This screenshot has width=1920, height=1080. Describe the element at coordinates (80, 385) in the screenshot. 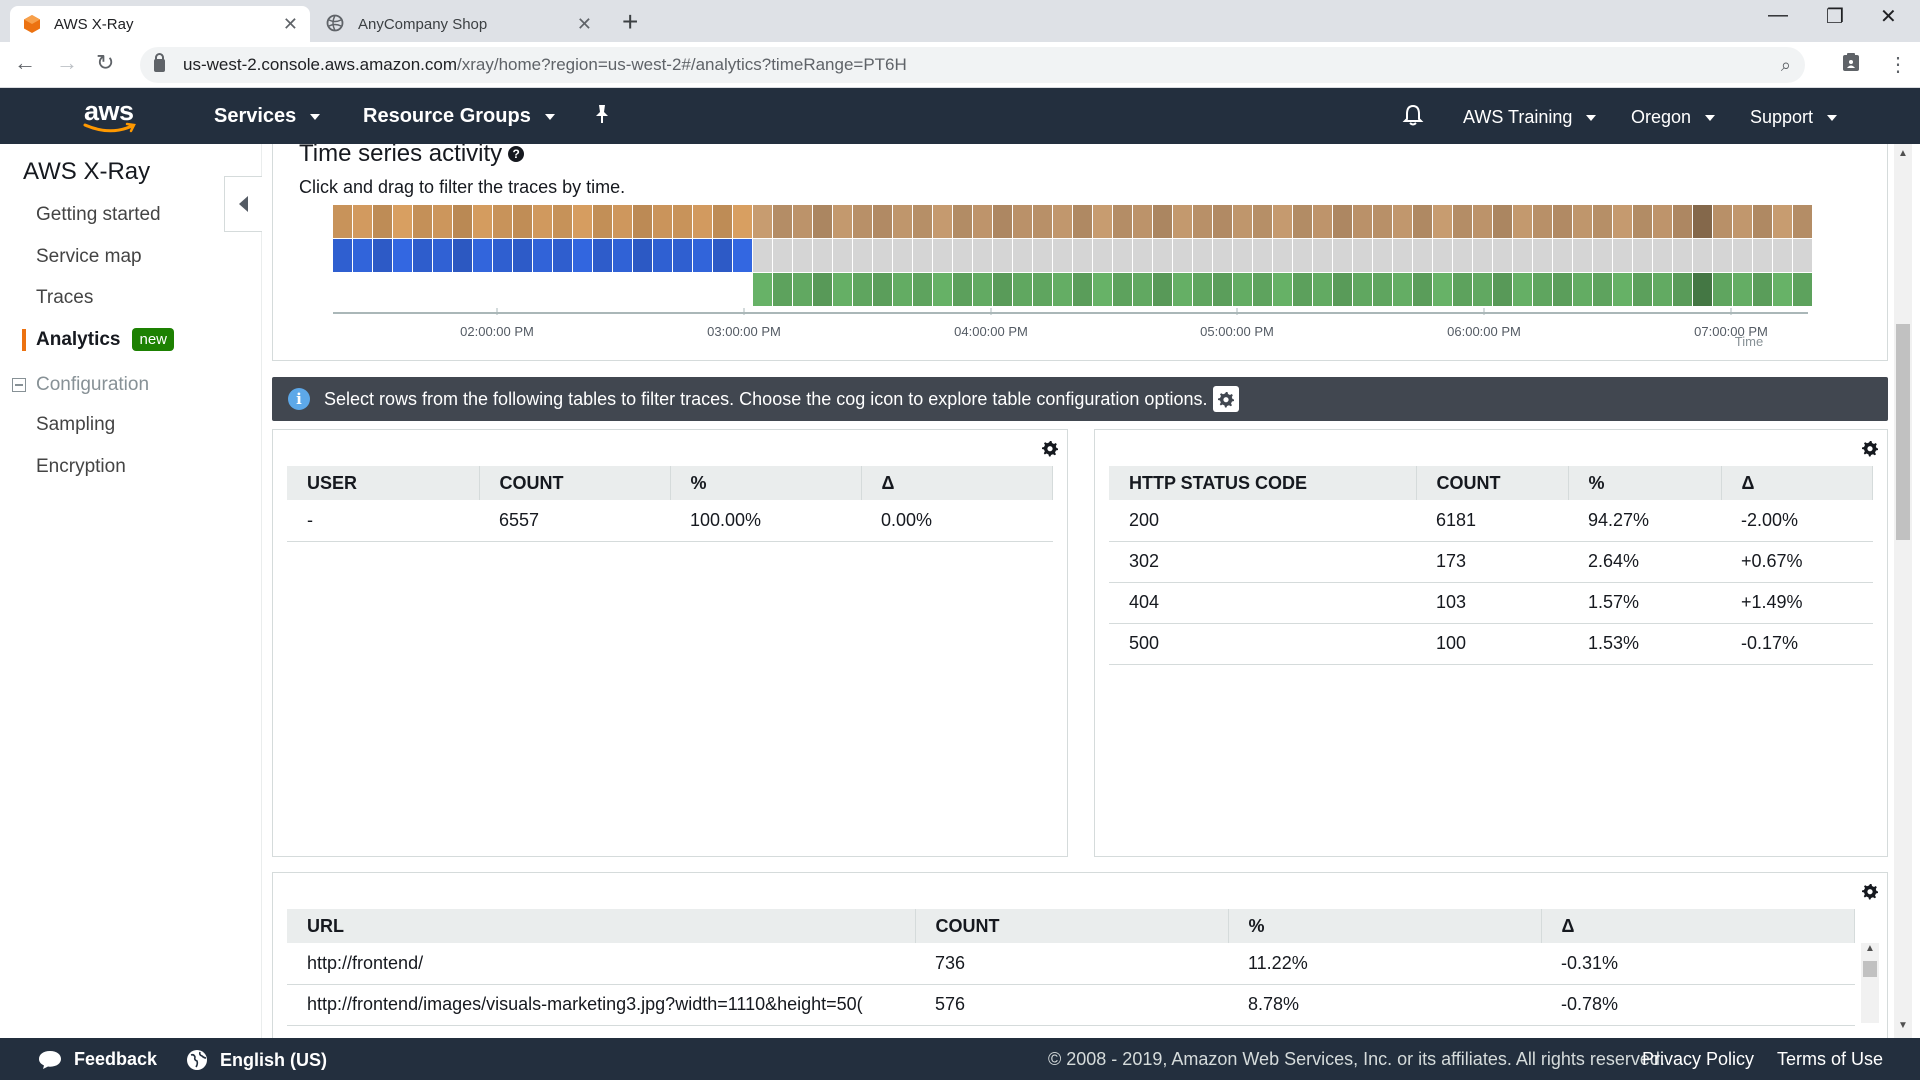

I see `sidebar-section-configuration: Configuration` at that location.